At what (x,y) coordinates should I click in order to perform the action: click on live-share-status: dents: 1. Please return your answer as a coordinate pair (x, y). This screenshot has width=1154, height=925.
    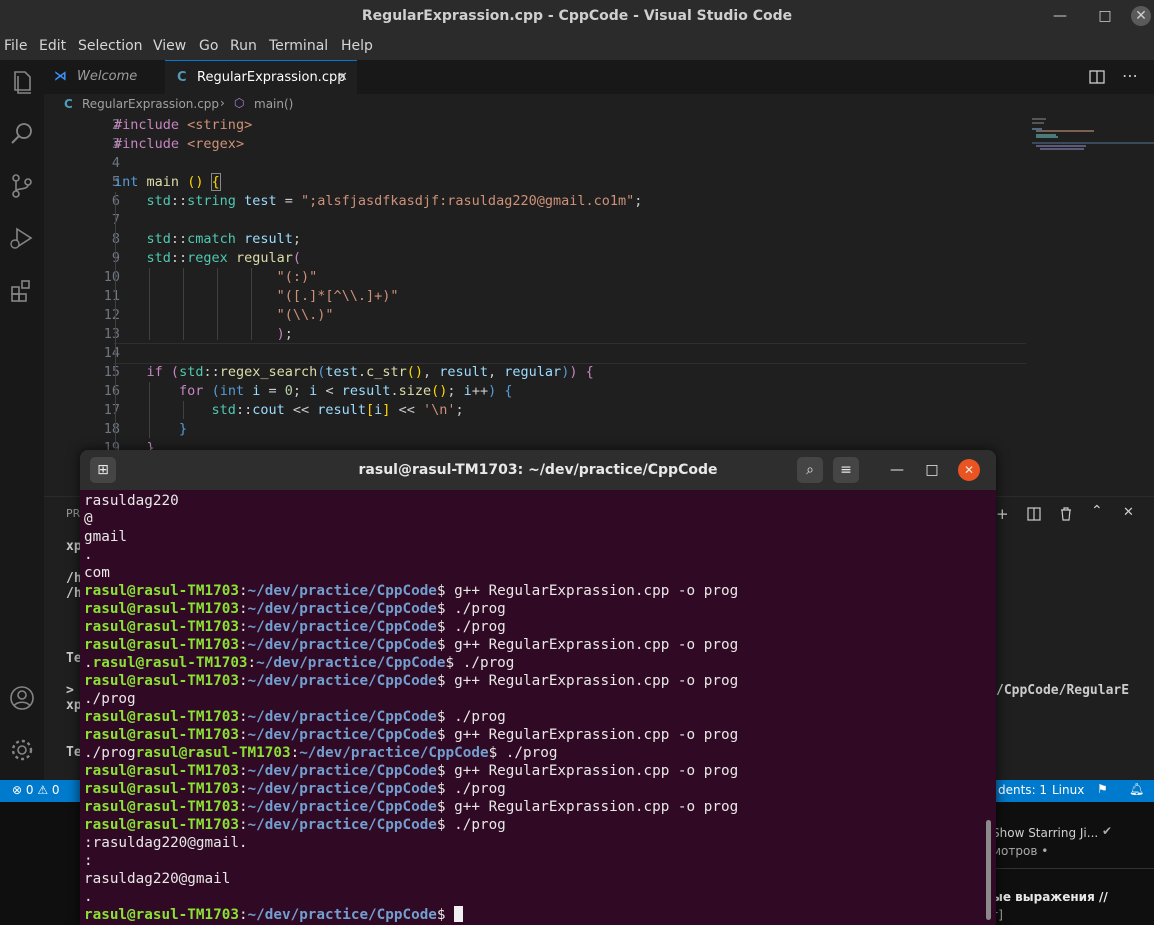
    Looking at the image, I should click on (1022, 790).